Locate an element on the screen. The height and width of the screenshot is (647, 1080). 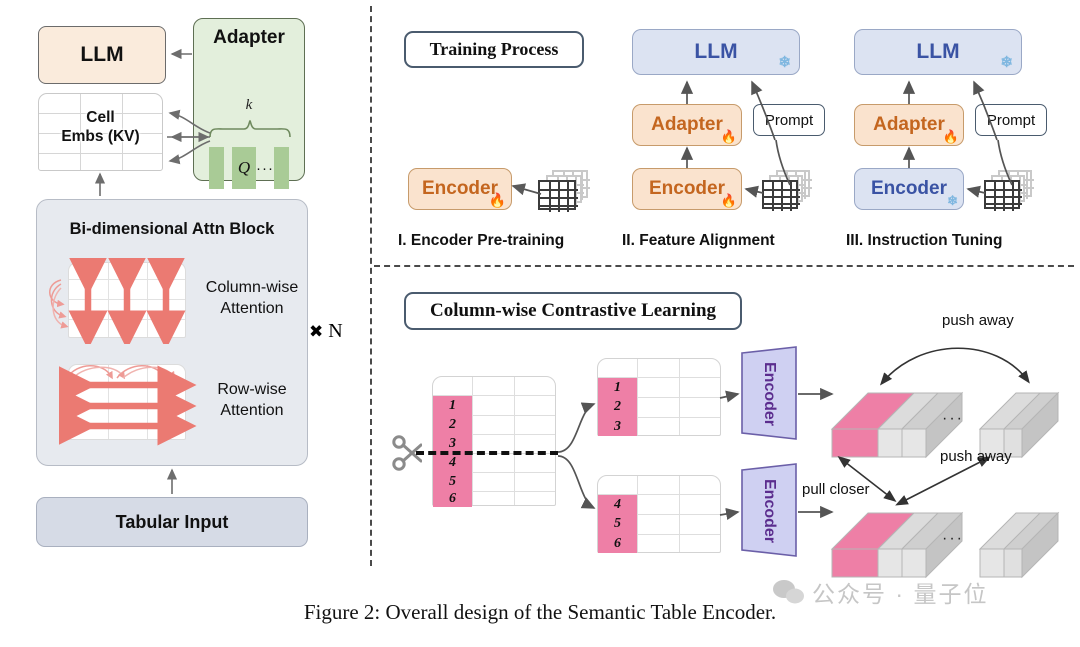
push-away-top-label: push away is located at coordinates (978, 320).